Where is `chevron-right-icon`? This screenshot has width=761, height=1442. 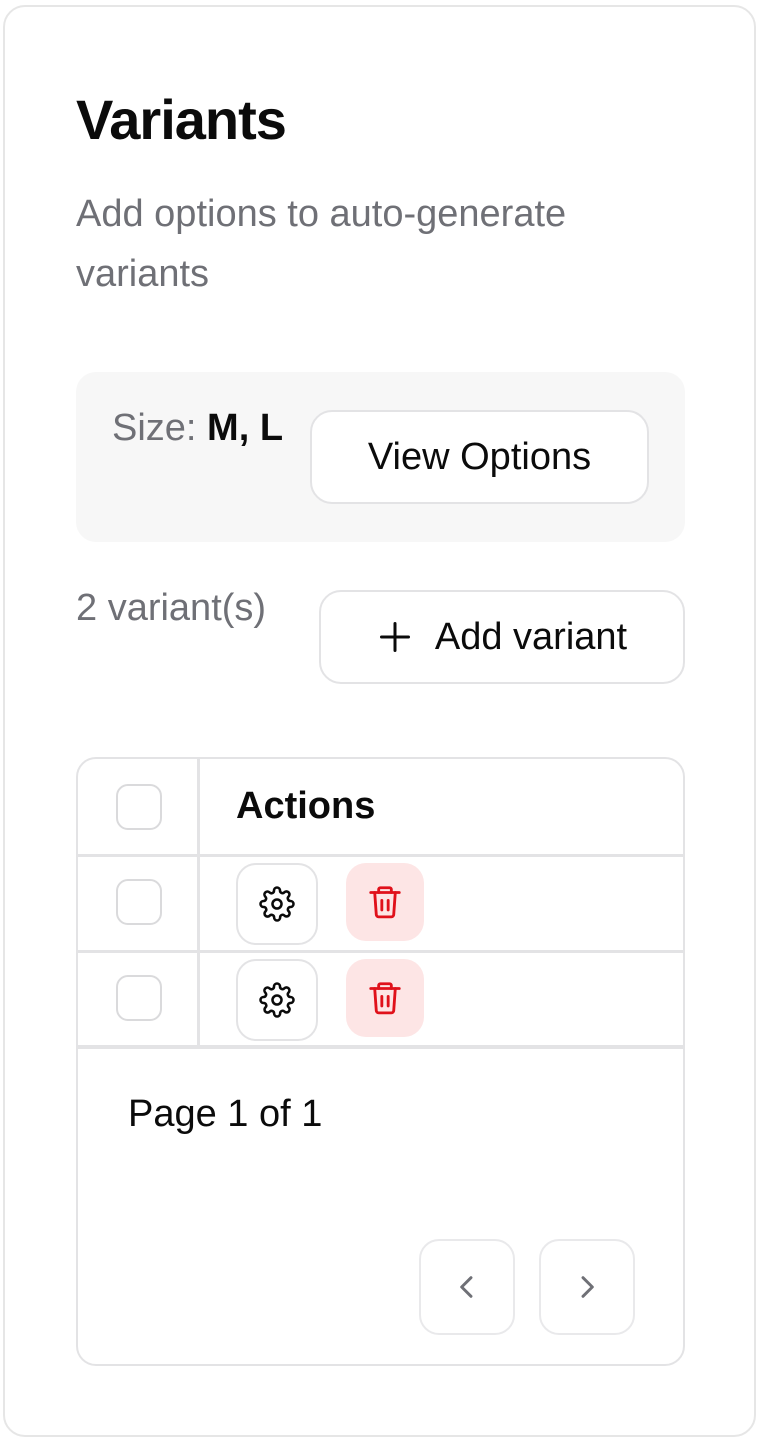 chevron-right-icon is located at coordinates (587, 1287).